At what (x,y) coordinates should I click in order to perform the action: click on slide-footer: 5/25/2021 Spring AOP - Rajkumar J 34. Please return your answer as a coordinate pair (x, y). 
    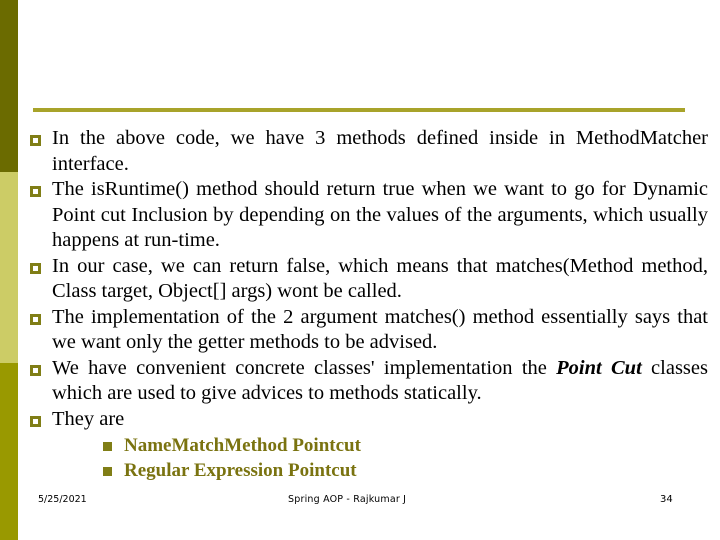
    Looking at the image, I should click on (360, 502).